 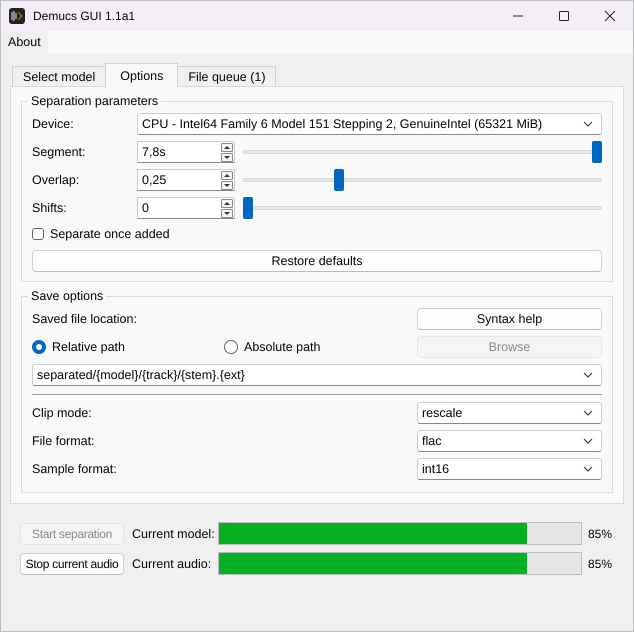 I want to click on dropdown: flac, so click(x=509, y=441).